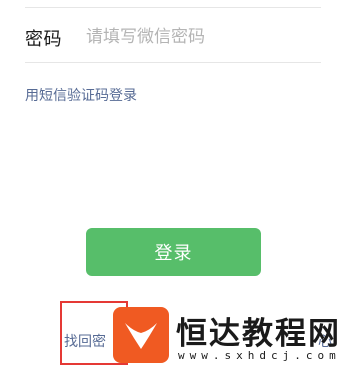 The width and height of the screenshot is (360, 369). I want to click on watermark-logo-icon, so click(141, 335).